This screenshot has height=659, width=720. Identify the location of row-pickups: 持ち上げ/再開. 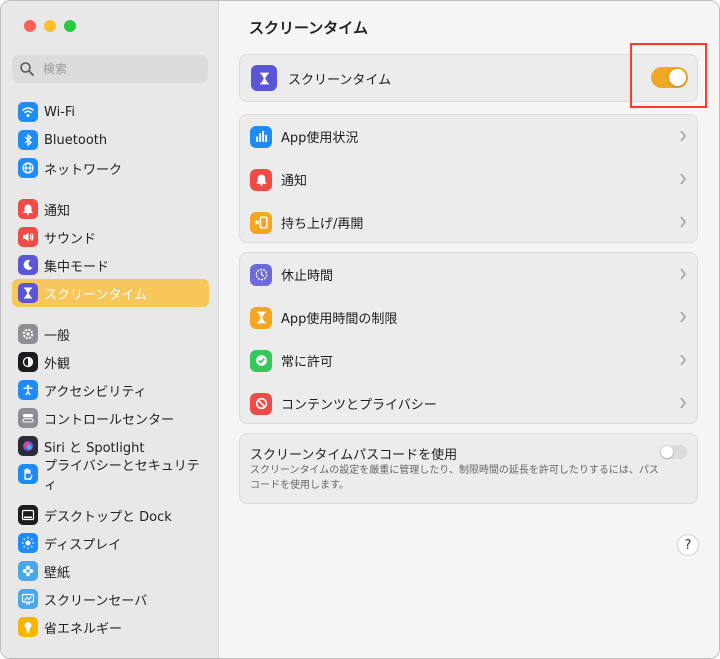
(468, 222).